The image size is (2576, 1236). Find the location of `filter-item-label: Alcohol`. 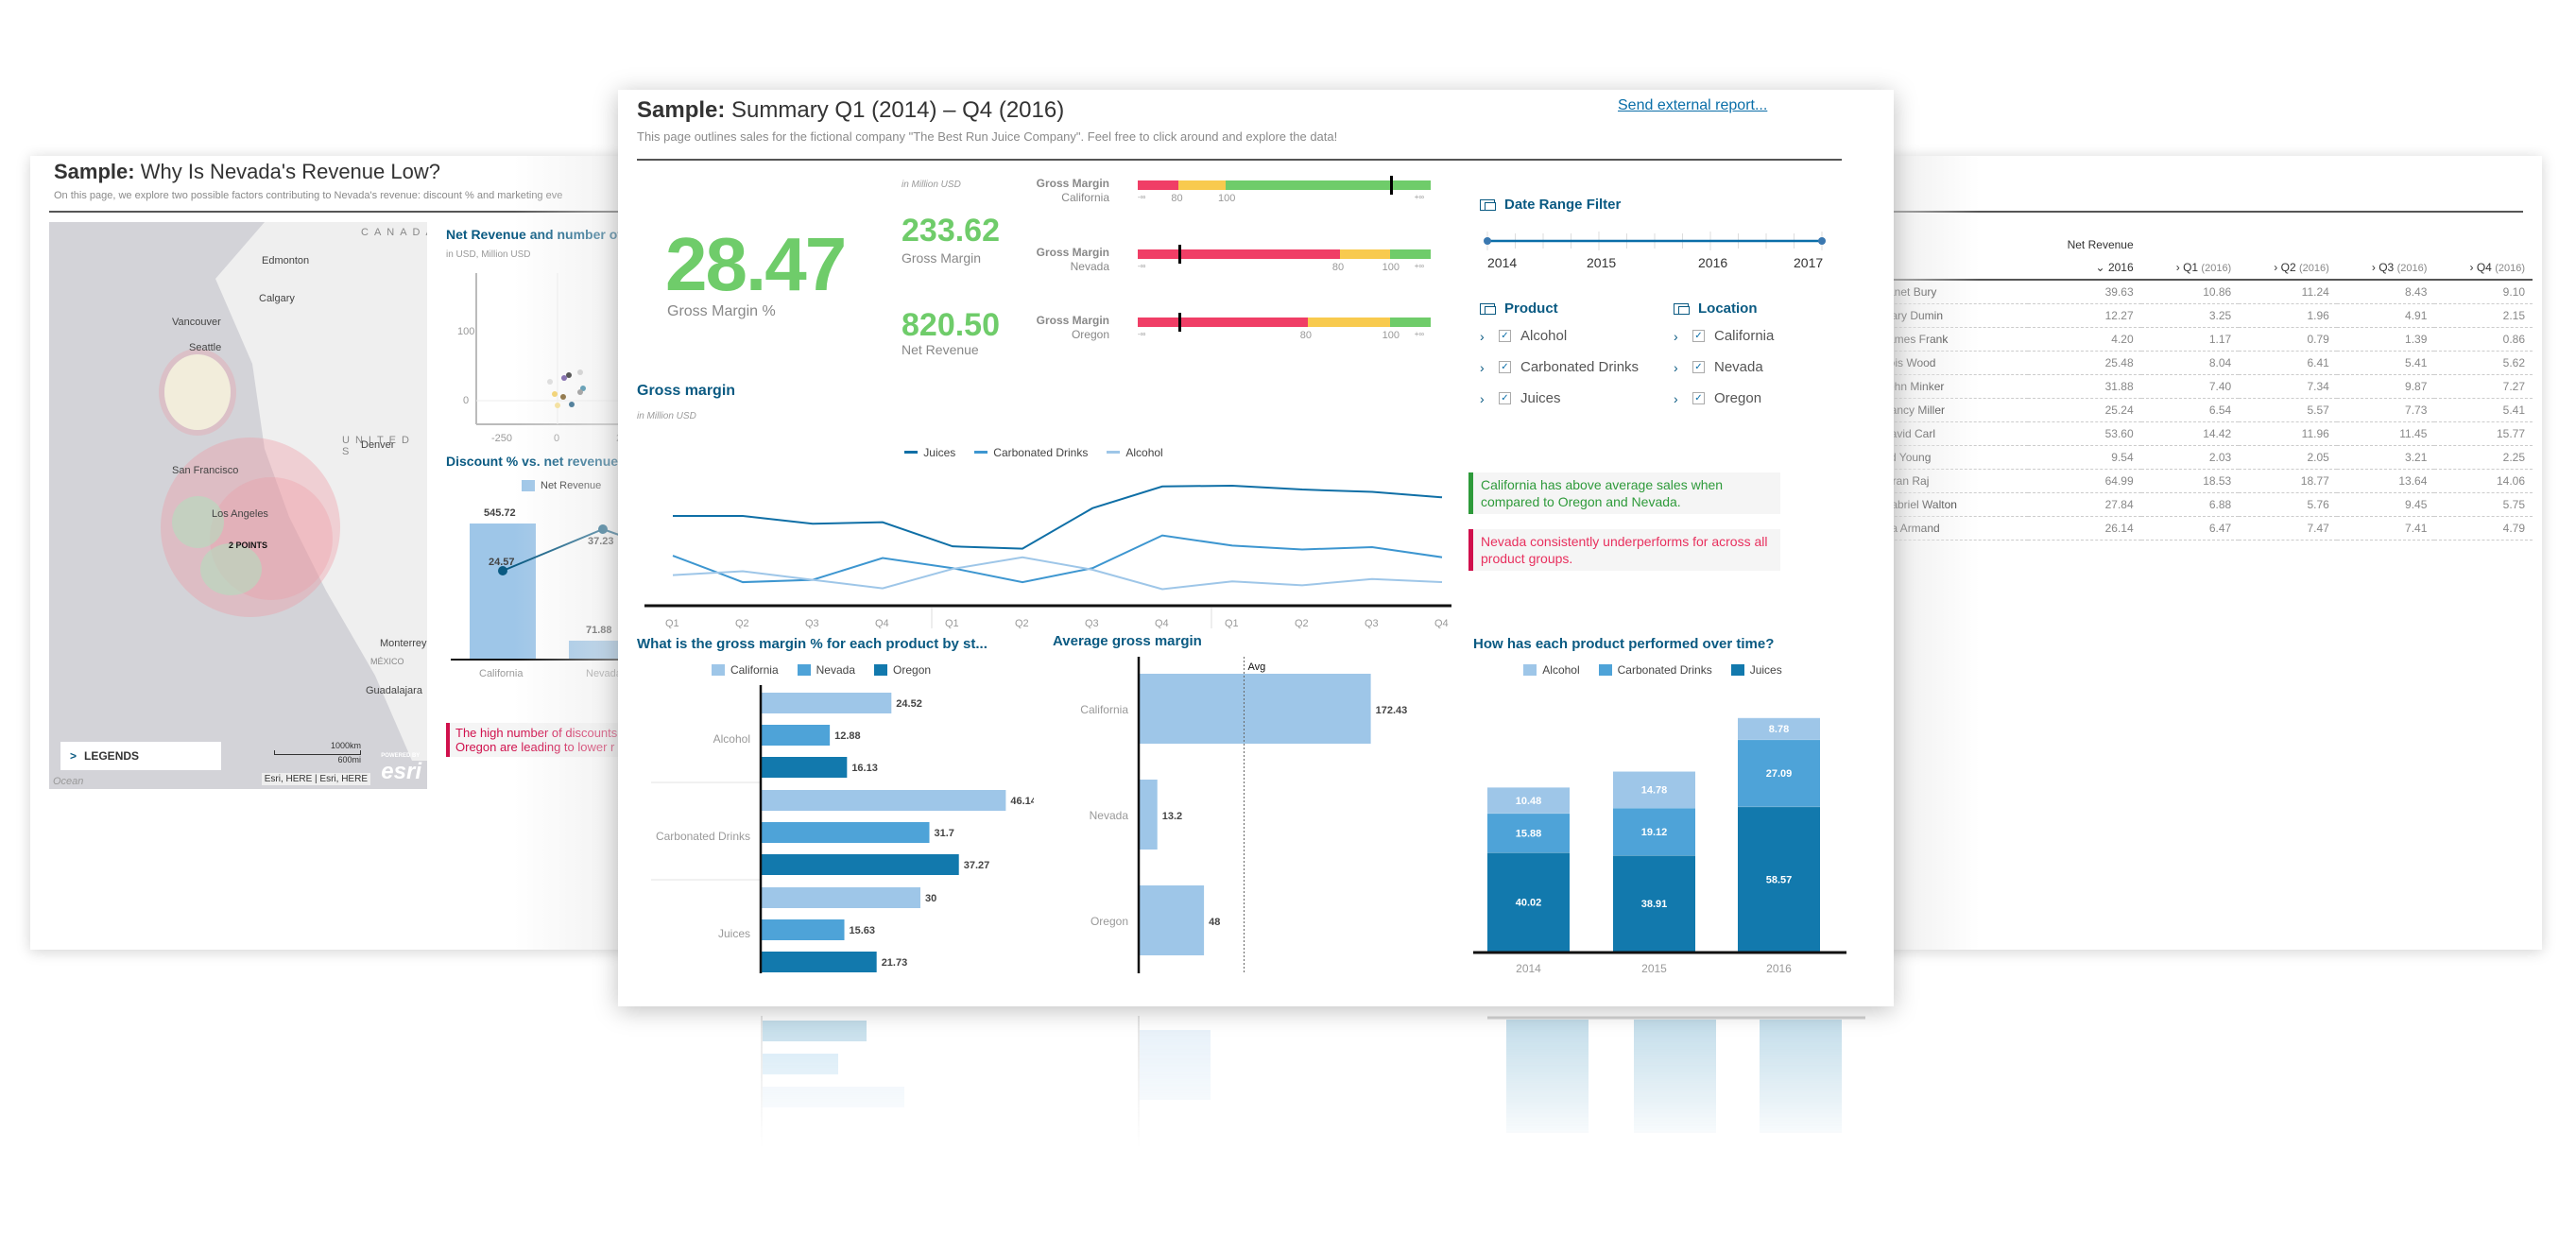

filter-item-label: Alcohol is located at coordinates (1544, 336).